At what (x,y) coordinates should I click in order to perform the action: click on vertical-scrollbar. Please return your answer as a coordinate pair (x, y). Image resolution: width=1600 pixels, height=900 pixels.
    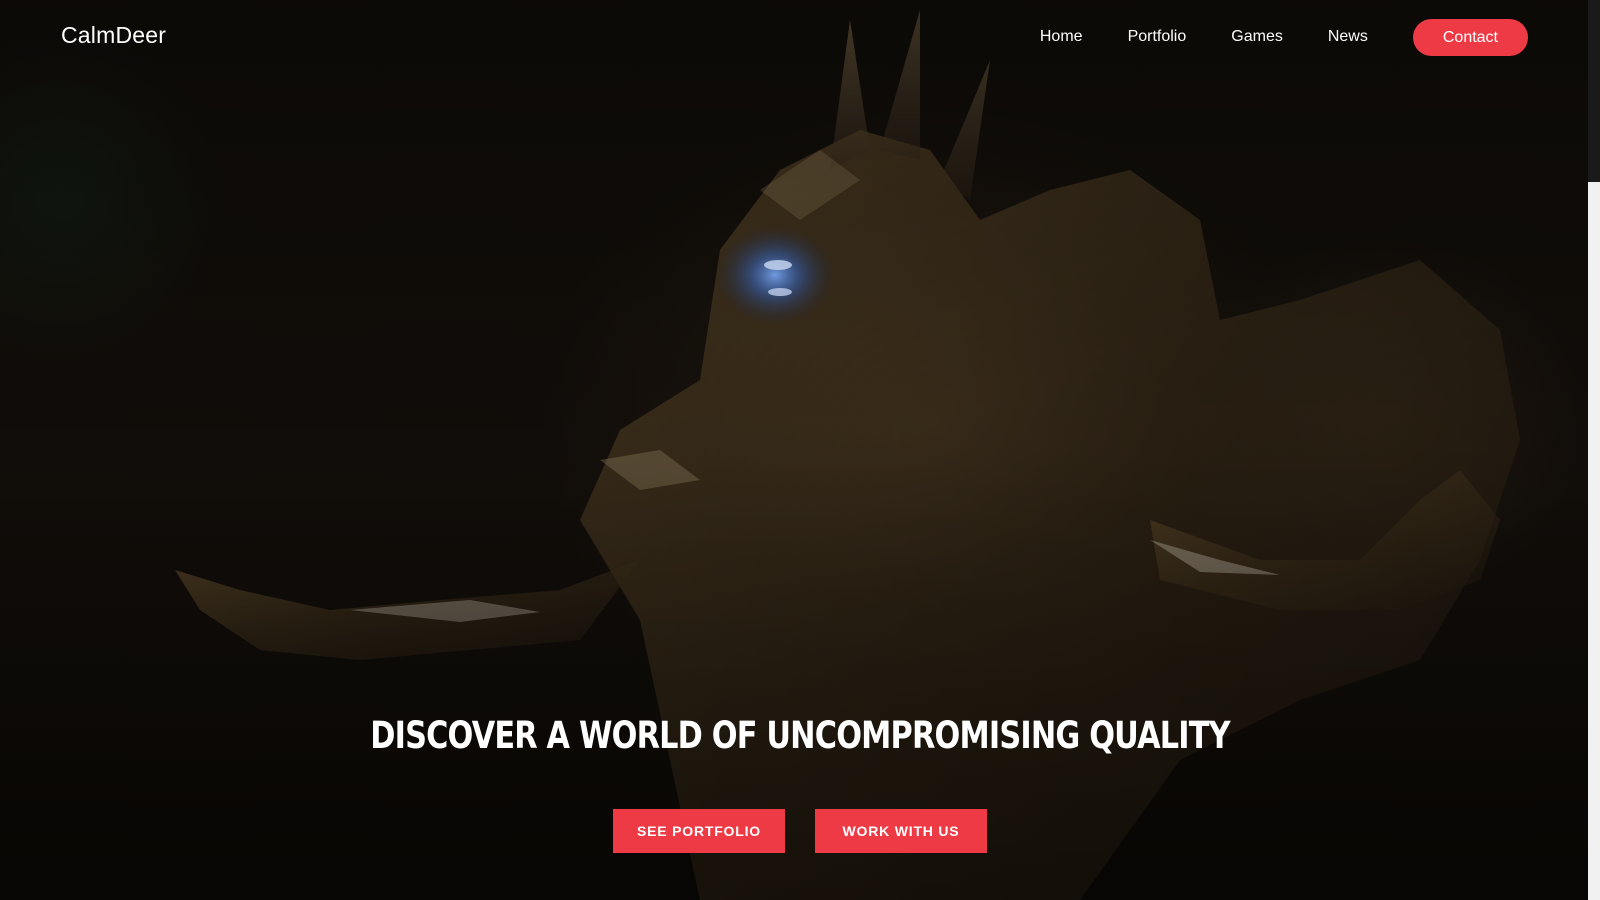
    Looking at the image, I should click on (1594, 450).